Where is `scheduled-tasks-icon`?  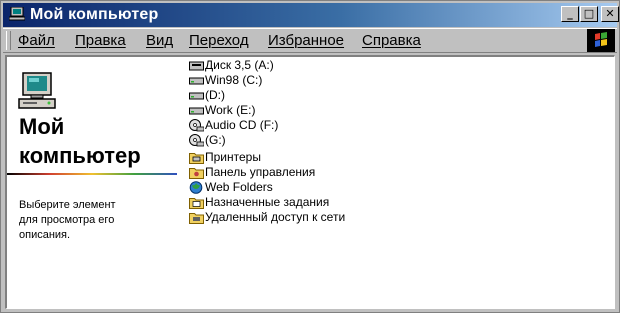 scheduled-tasks-icon is located at coordinates (196, 203).